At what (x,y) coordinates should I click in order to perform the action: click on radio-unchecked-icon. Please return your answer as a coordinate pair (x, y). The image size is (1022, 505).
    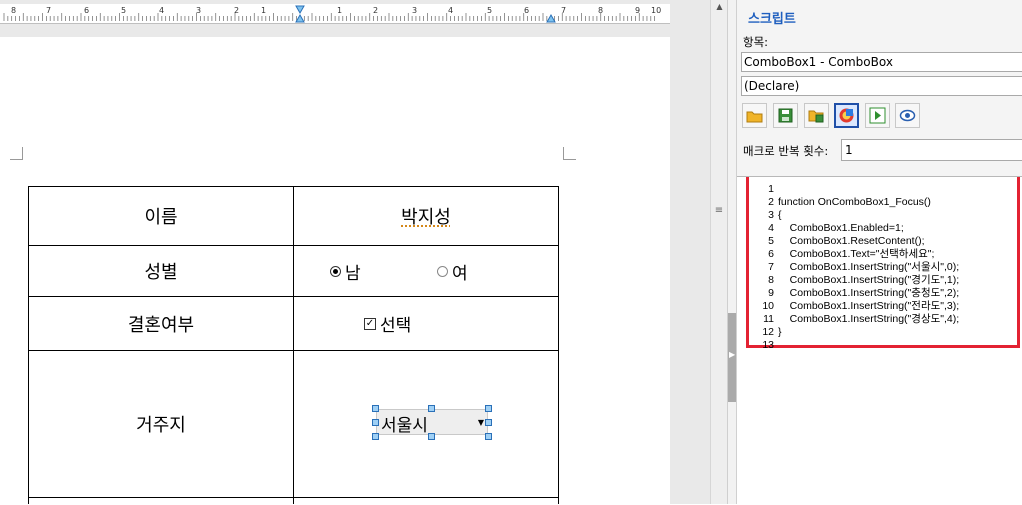
    Looking at the image, I should click on (442, 271).